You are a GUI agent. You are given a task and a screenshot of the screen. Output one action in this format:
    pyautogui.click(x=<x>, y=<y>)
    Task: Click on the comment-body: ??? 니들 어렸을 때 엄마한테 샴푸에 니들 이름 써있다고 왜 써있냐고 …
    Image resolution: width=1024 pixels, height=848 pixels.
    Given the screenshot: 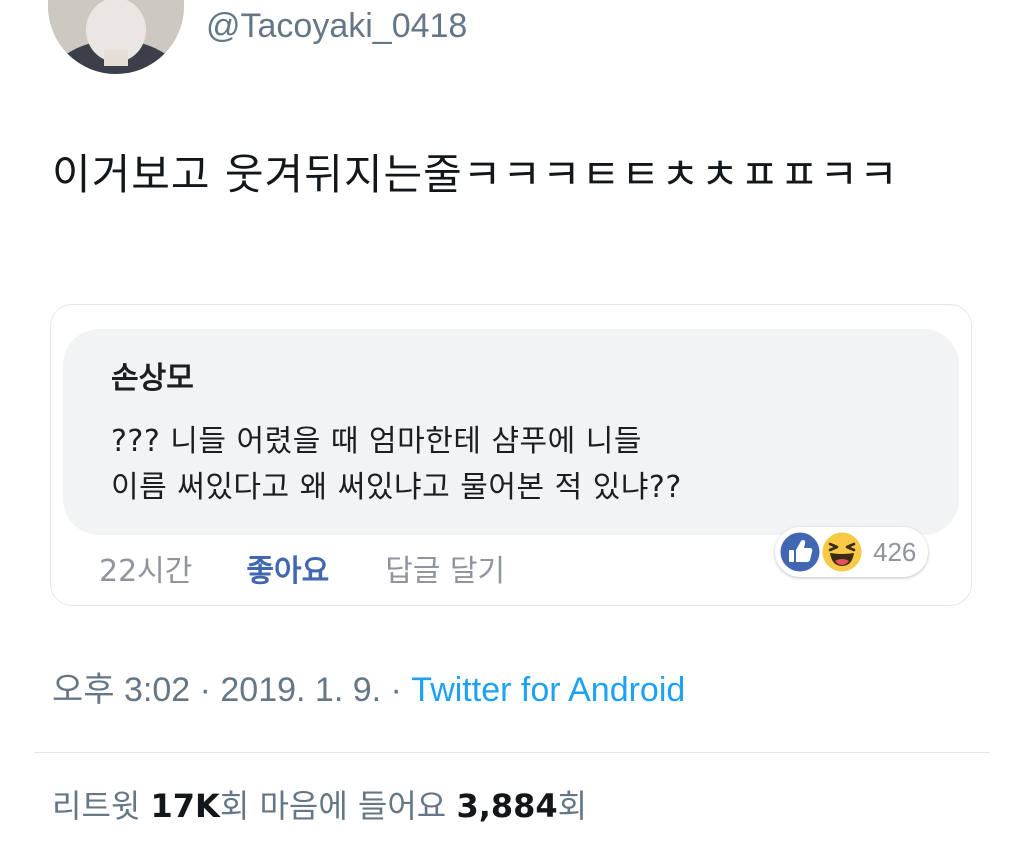 What is the action you would take?
    pyautogui.click(x=521, y=465)
    